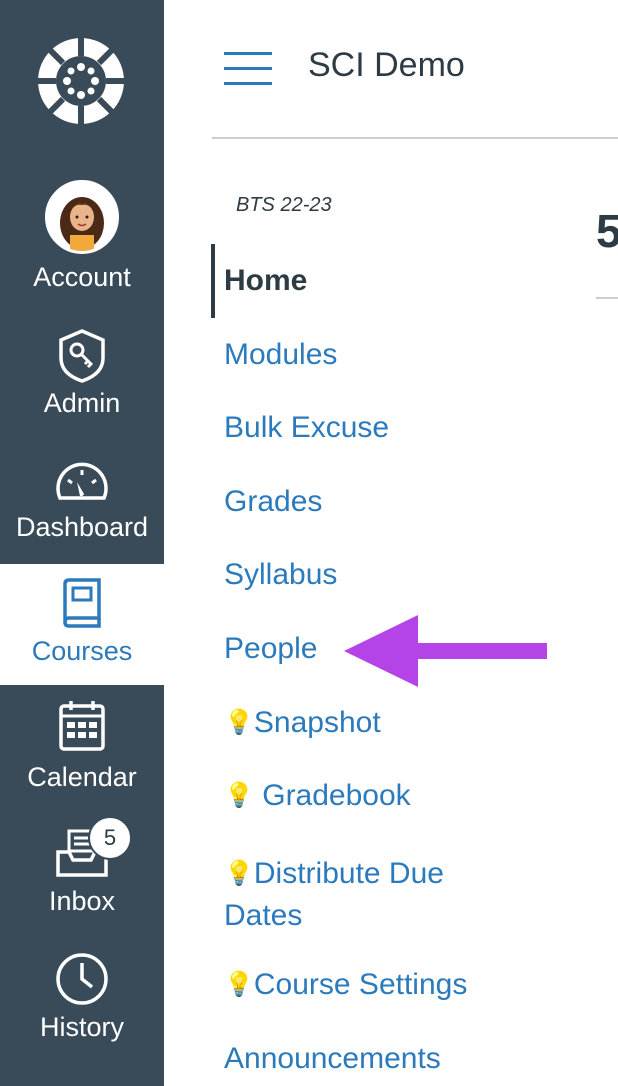 This screenshot has height=1086, width=618. I want to click on avatar, so click(82, 217).